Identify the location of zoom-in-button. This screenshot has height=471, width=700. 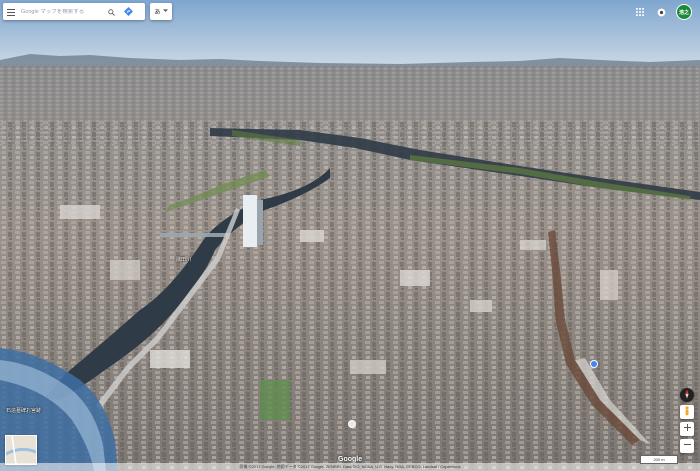
(687, 429).